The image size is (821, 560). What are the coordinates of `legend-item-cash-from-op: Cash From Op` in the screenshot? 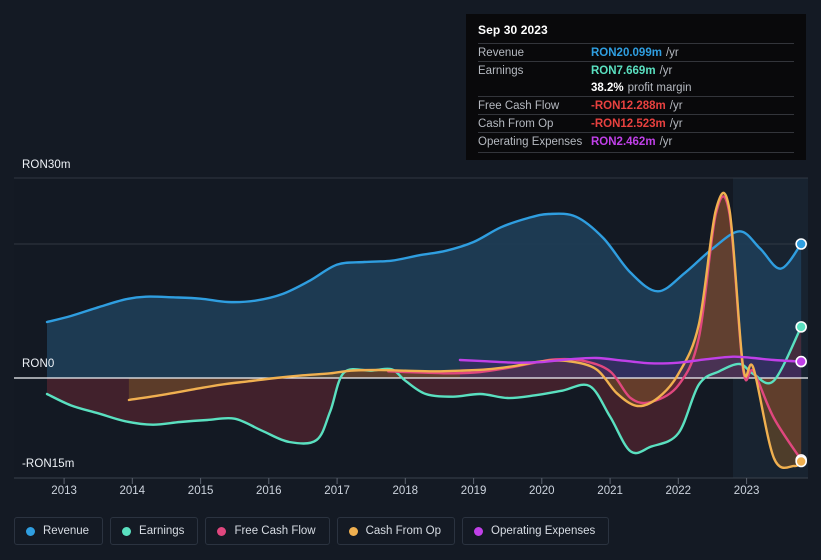 It's located at (396, 531).